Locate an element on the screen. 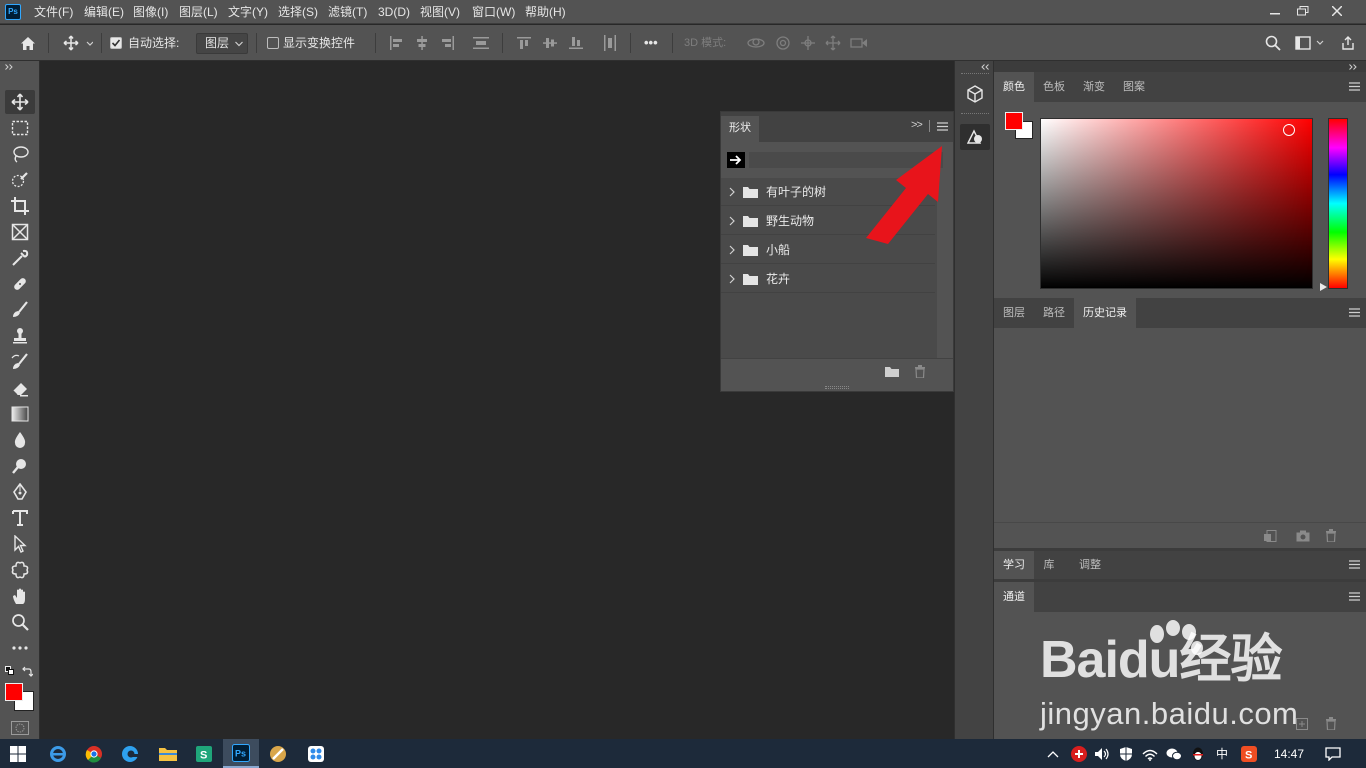 This screenshot has height=768, width=1366. foreground-color-swatch is located at coordinates (1014, 121).